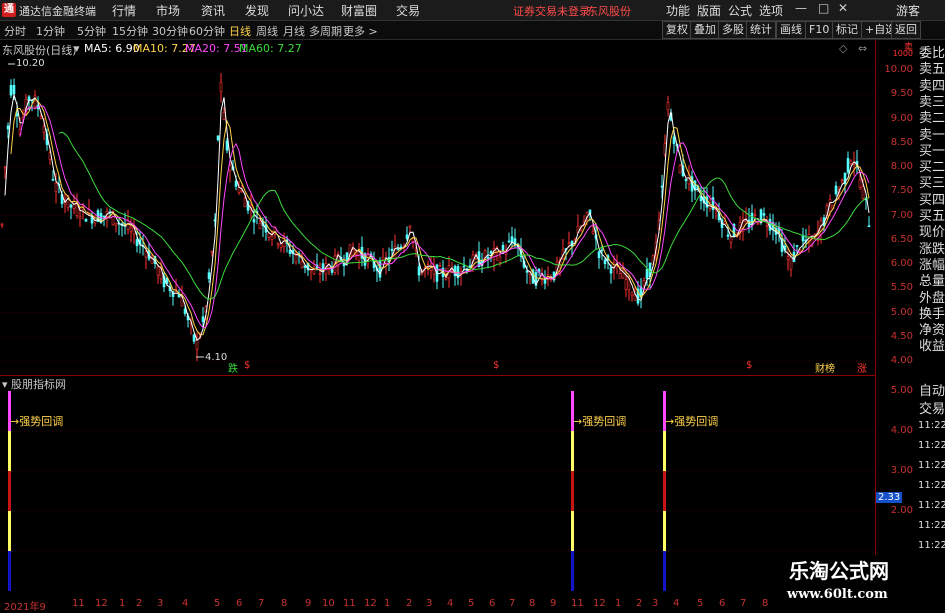 Image resolution: width=945 pixels, height=613 pixels. What do you see at coordinates (709, 10) in the screenshot?
I see `menu-layout: 版面` at bounding box center [709, 10].